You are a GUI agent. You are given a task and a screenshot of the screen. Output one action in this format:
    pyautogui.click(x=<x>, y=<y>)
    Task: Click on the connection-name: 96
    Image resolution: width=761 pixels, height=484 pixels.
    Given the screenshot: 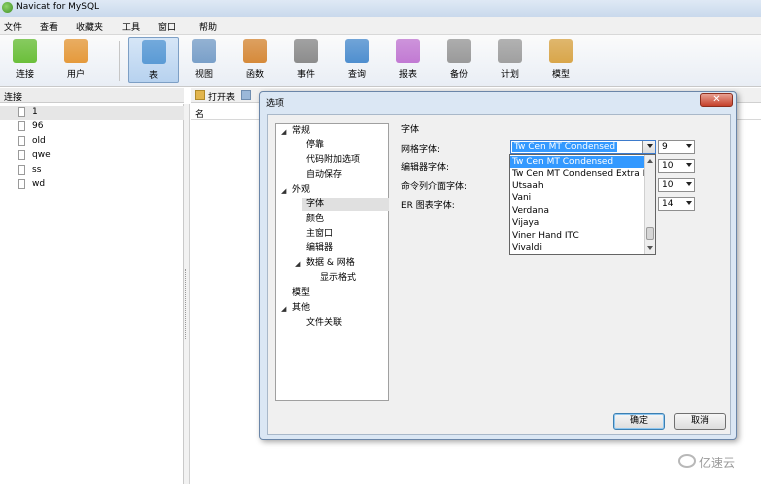 What is the action you would take?
    pyautogui.click(x=38, y=126)
    